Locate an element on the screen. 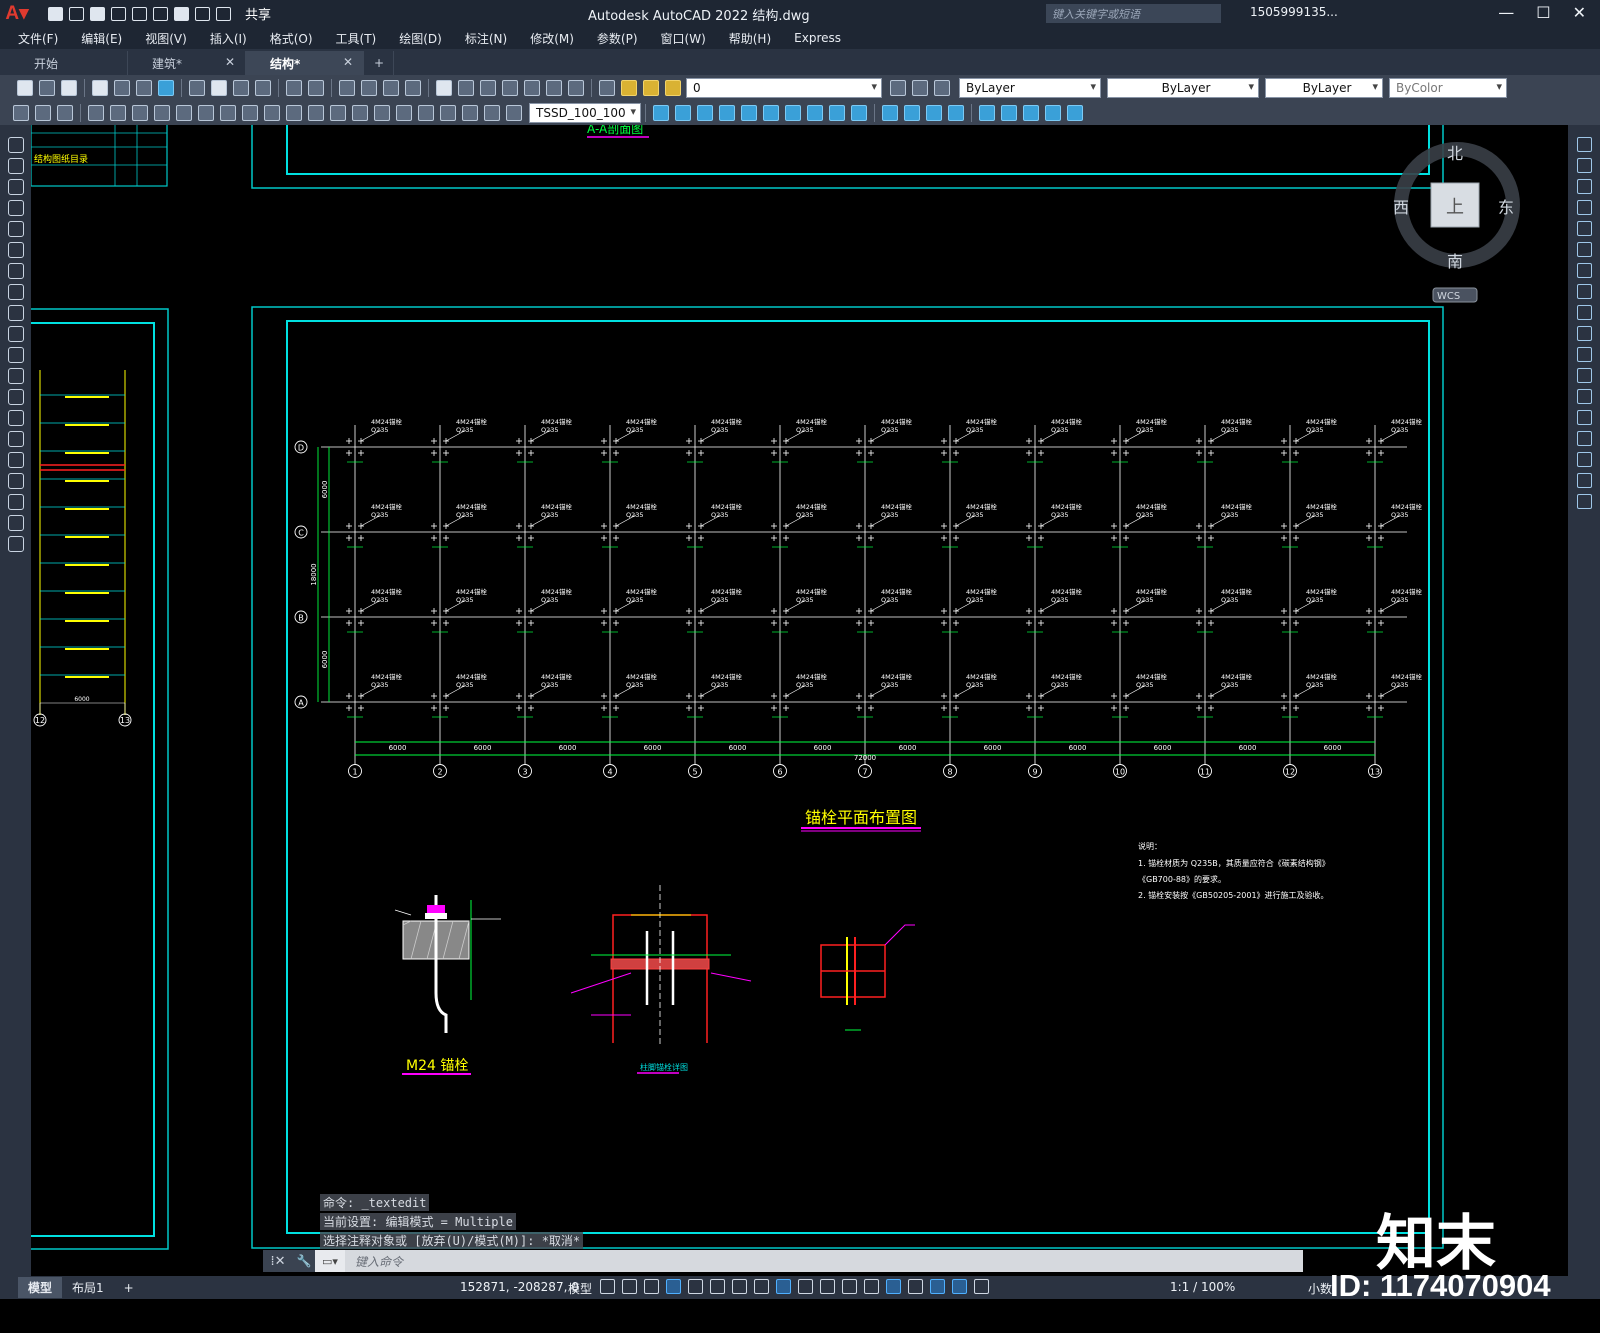  menu-dimension: 标注(N) is located at coordinates (486, 38).